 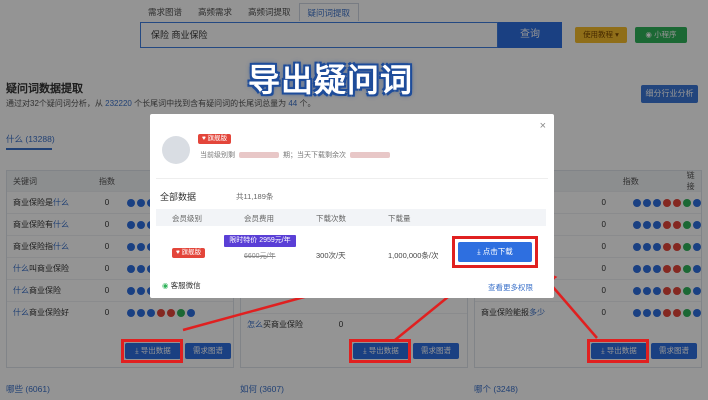 I want to click on wechat-icon: ◉, so click(x=166, y=285).